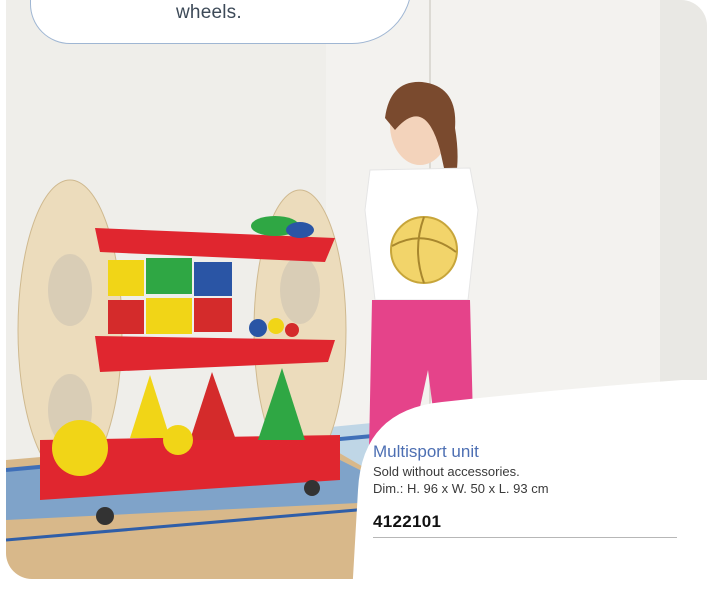 The height and width of the screenshot is (595, 707). What do you see at coordinates (209, 12) in the screenshot?
I see `speech-bubble-text: wheels.` at bounding box center [209, 12].